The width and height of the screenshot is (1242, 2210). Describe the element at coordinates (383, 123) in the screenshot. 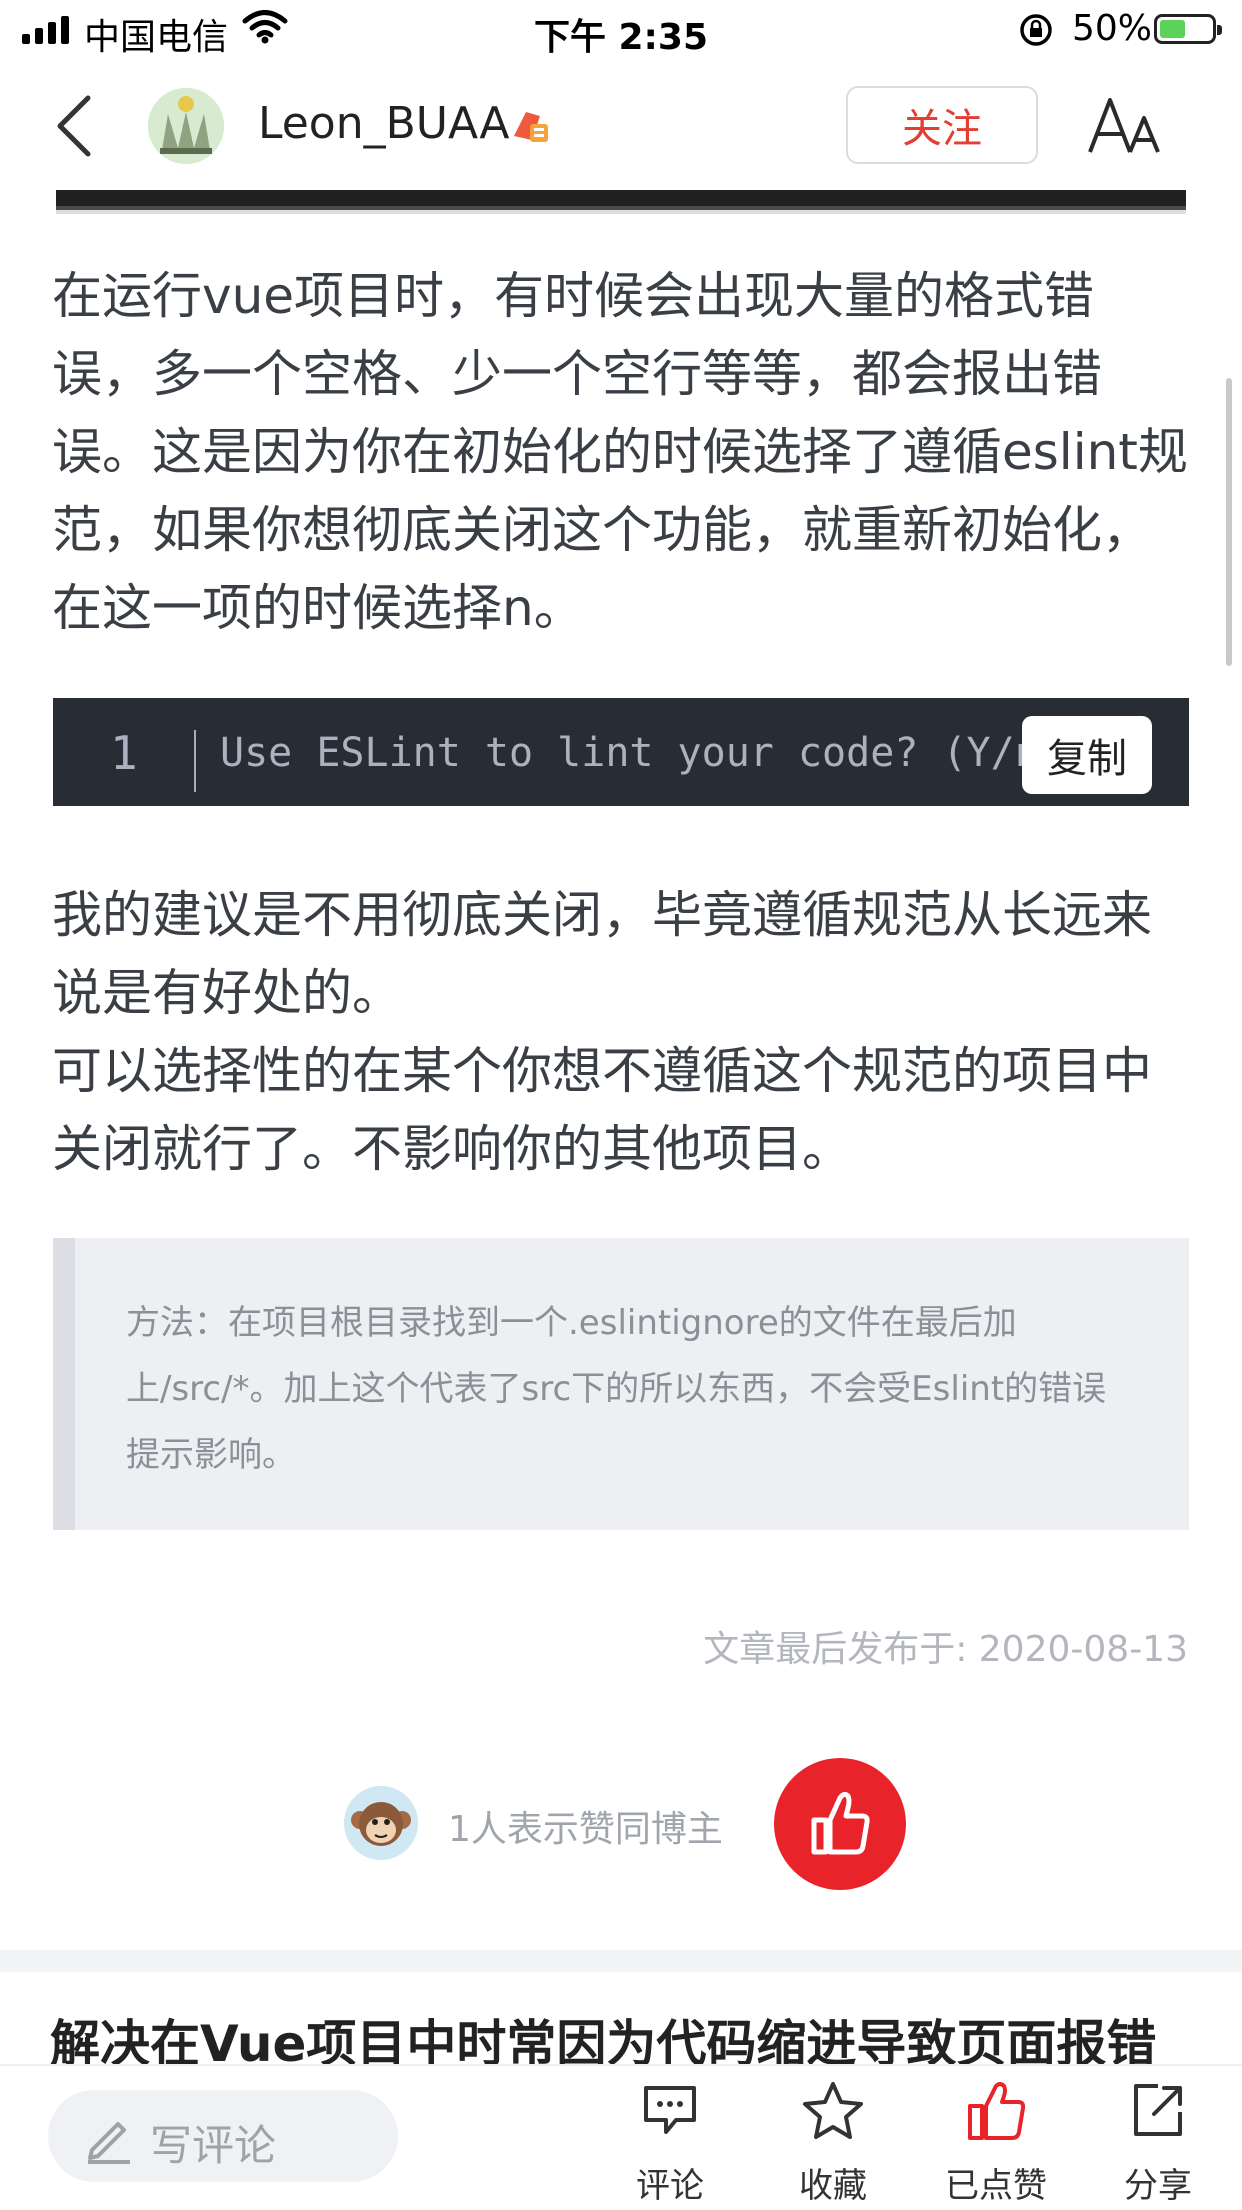

I see `author-name: Leon_BUAA` at that location.